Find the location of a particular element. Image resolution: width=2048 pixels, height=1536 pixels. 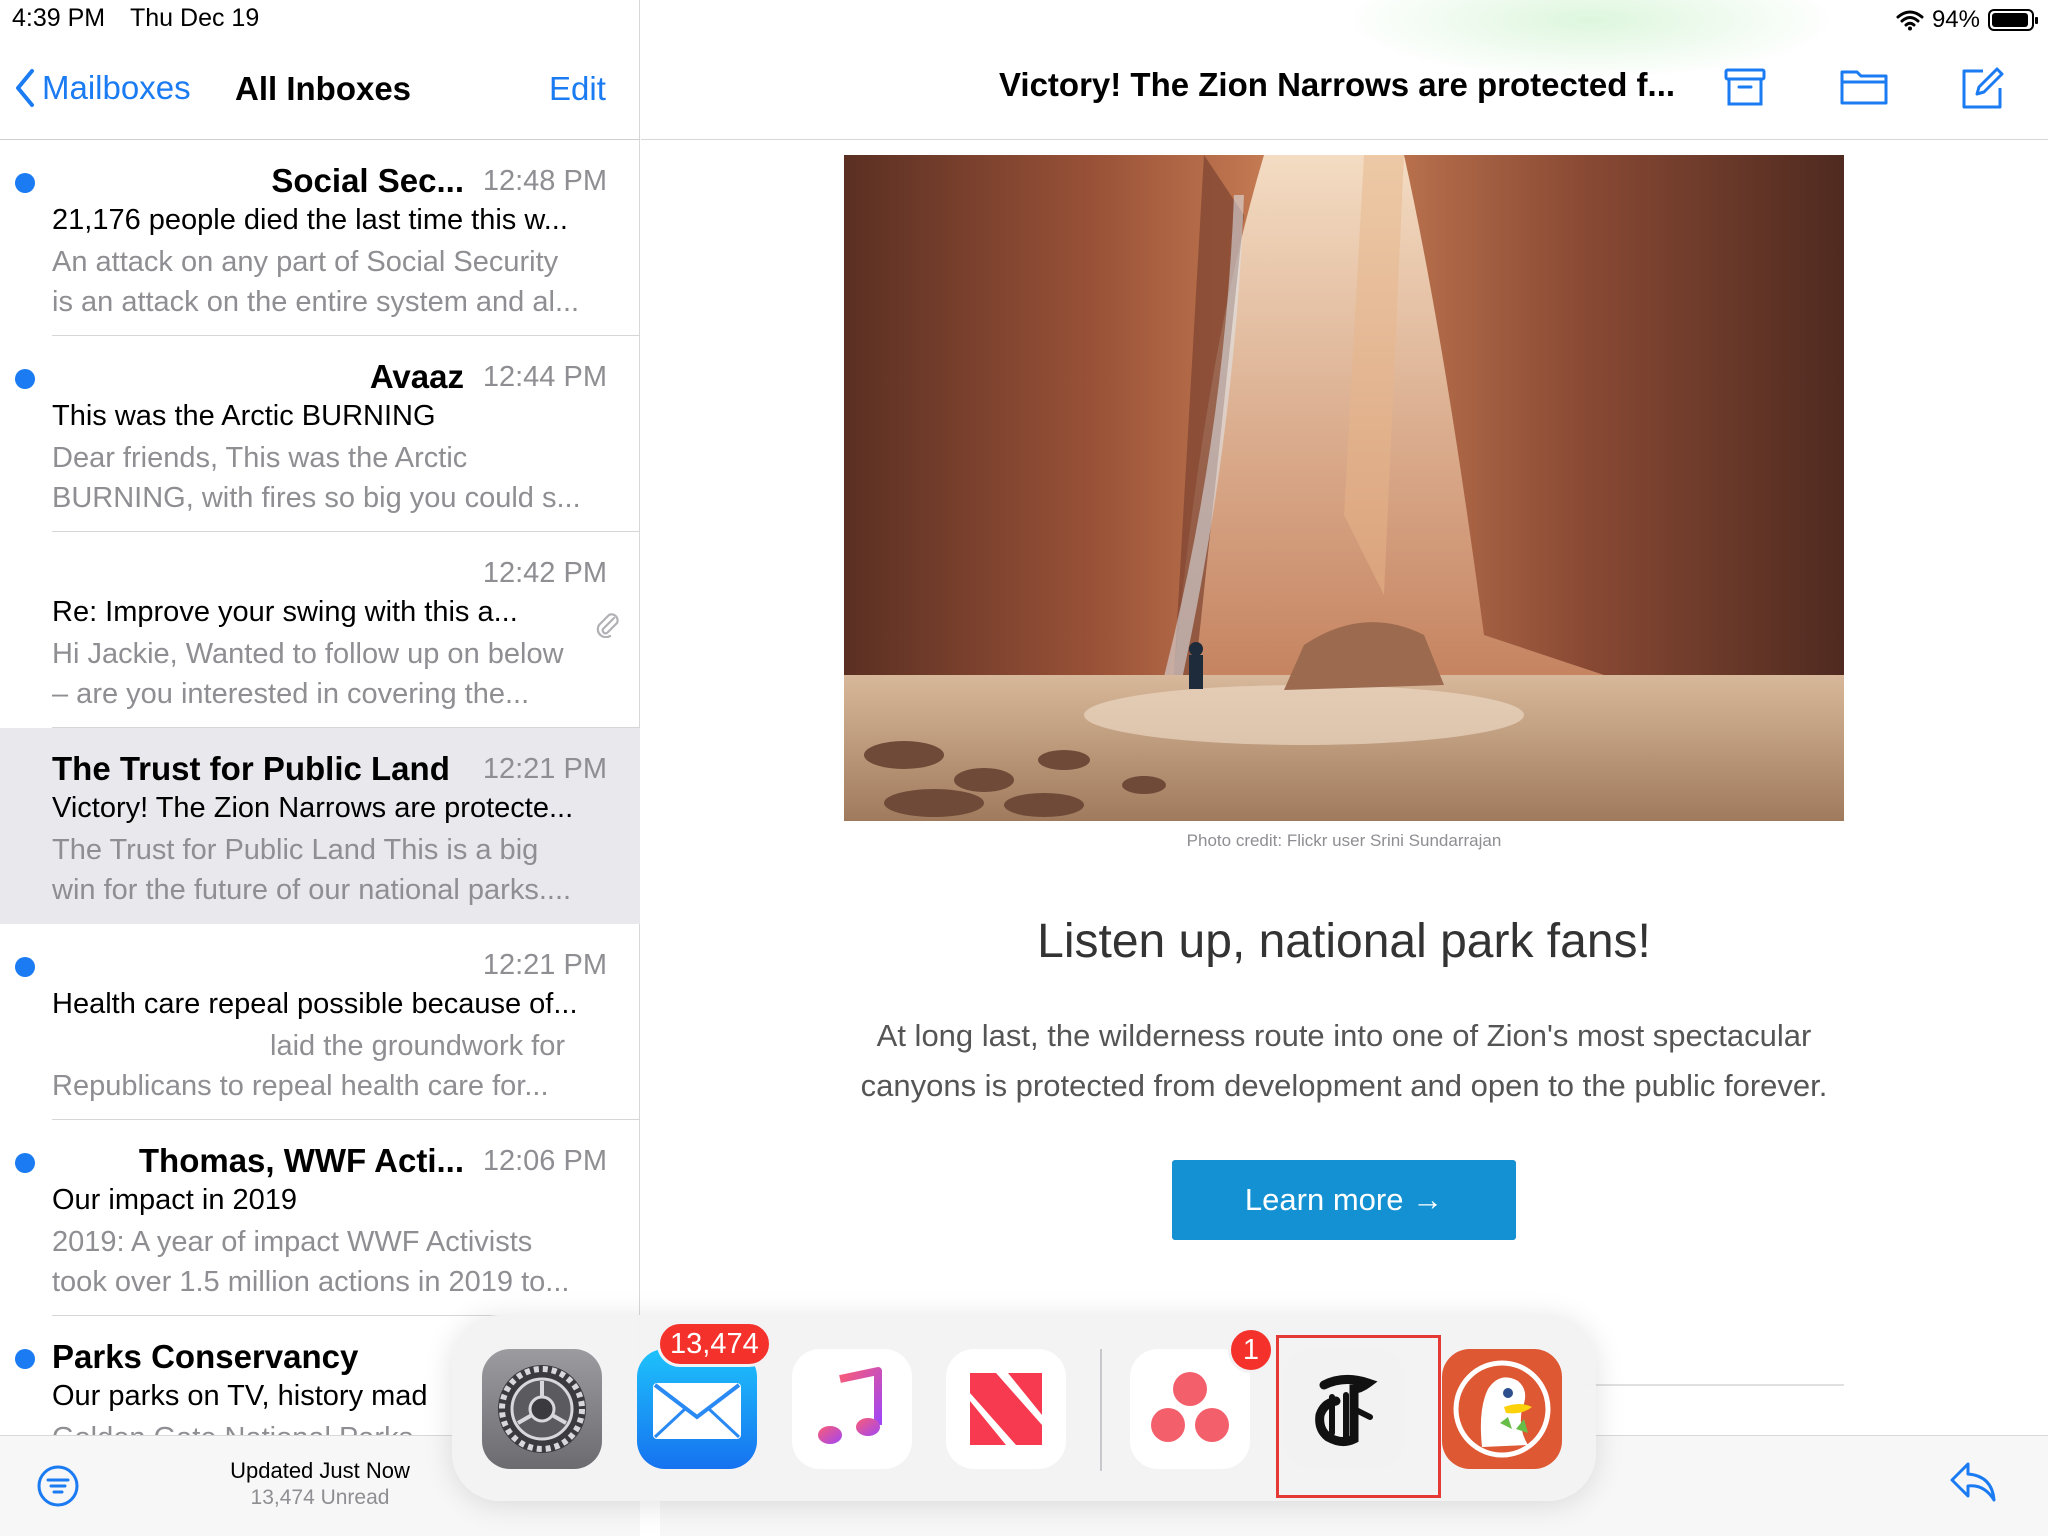

mail-preview-line: The Trust for Public Land This is a big is located at coordinates (295, 850).